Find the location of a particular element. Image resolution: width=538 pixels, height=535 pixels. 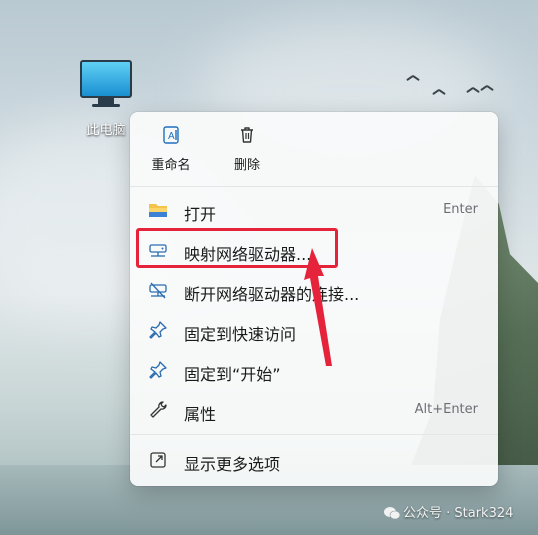

svg-text: A is located at coordinates (171, 136).